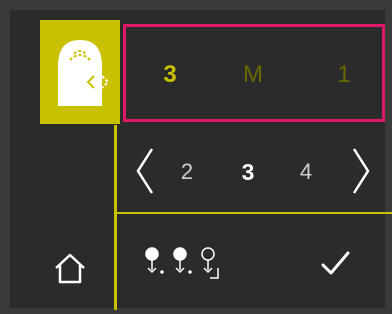 This screenshot has width=392, height=314. What do you see at coordinates (169, 75) in the screenshot?
I see `mode-value-3: 3` at bounding box center [169, 75].